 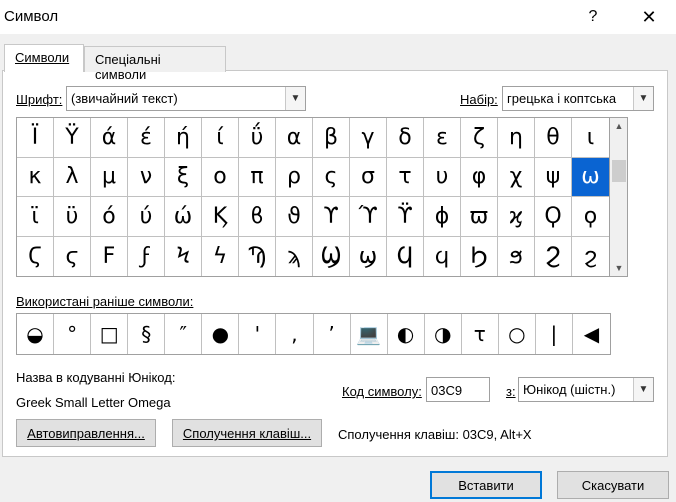 What do you see at coordinates (109, 217) in the screenshot?
I see `character-cell: ό` at bounding box center [109, 217].